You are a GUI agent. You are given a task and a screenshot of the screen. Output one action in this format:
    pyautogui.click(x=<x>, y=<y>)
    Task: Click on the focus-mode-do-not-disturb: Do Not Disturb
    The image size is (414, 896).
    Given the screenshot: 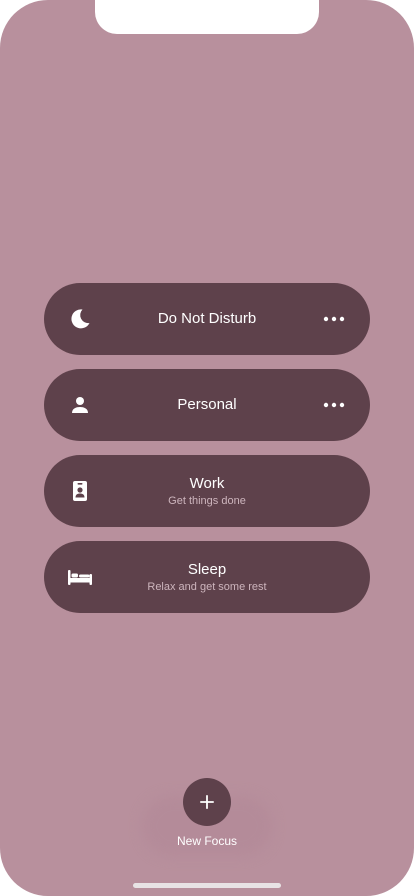 What is the action you would take?
    pyautogui.click(x=207, y=319)
    